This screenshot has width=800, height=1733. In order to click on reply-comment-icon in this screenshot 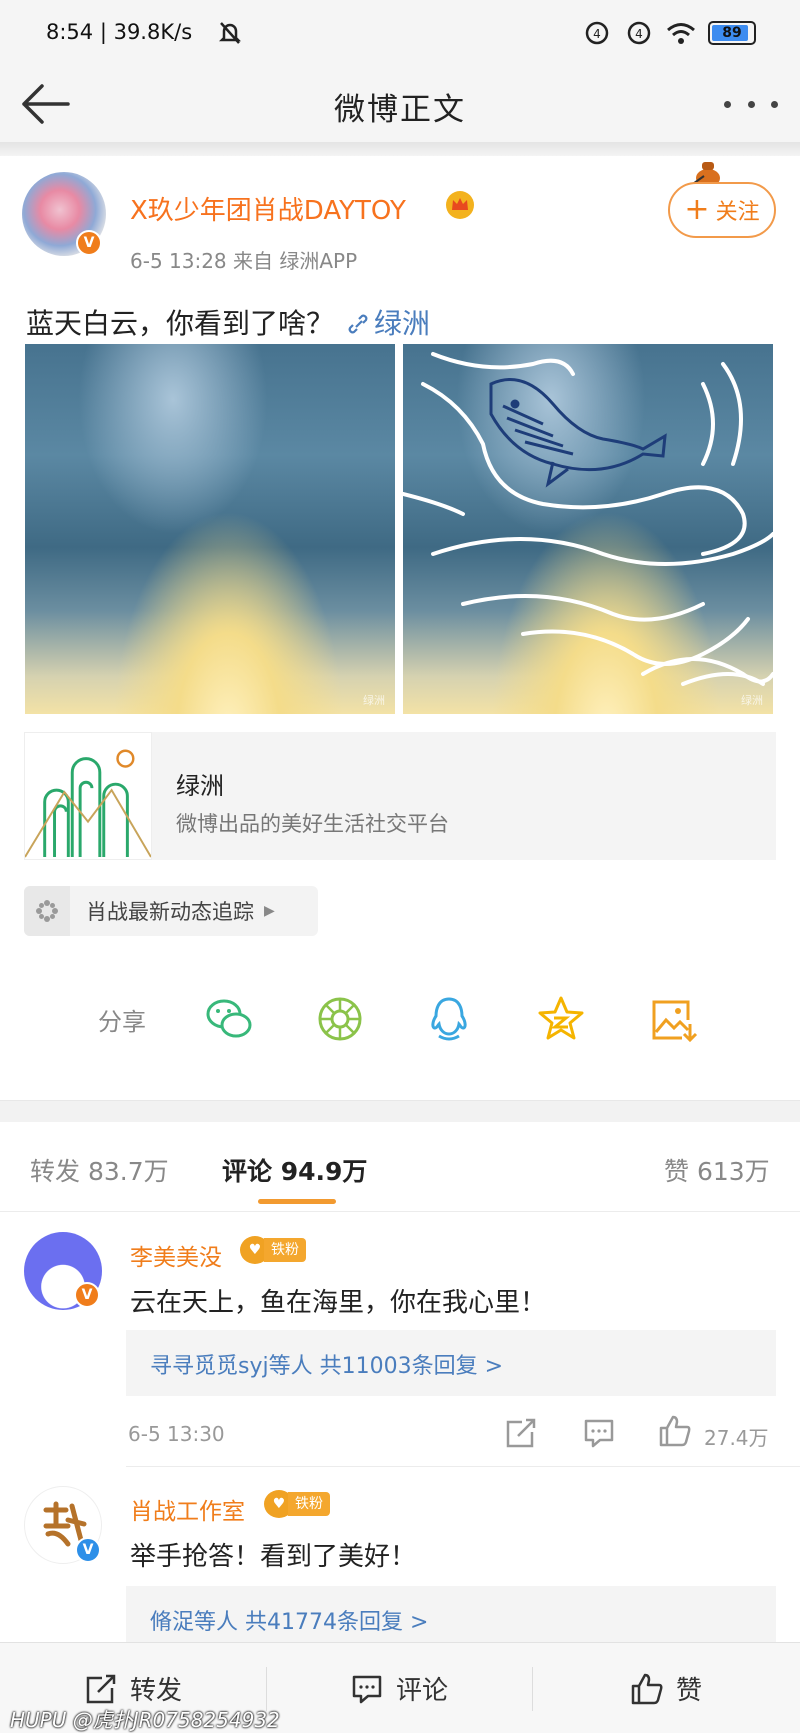, I will do `click(599, 1433)`.